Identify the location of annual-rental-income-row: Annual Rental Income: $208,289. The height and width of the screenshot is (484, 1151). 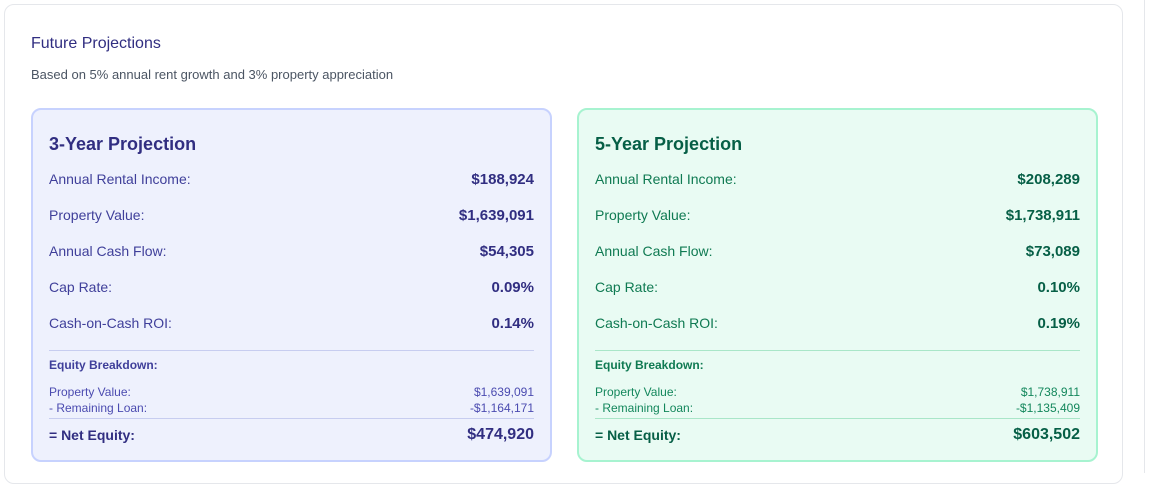
(837, 179).